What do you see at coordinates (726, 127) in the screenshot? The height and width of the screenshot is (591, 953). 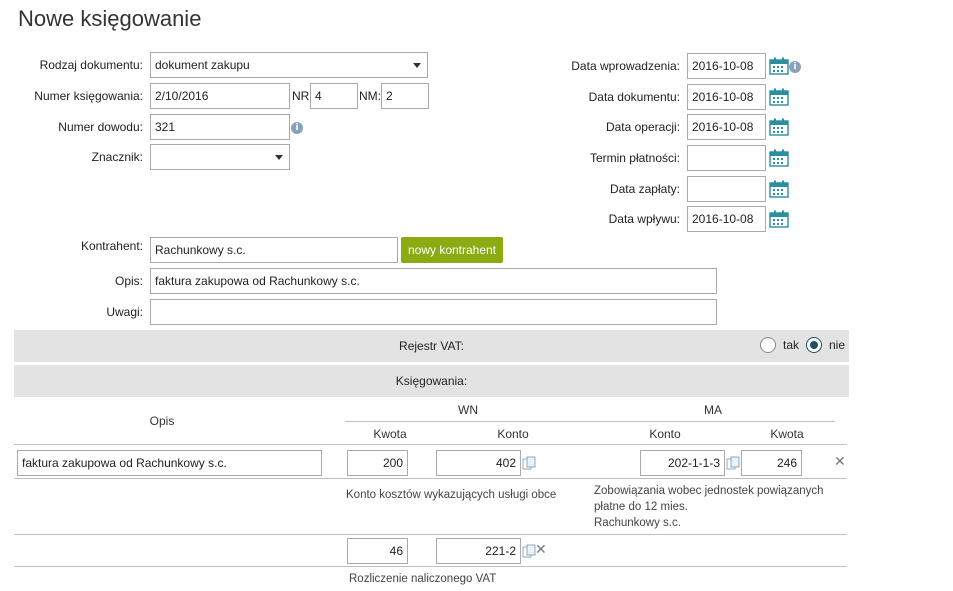 I see `data-operacji-input: 2016-10-08` at bounding box center [726, 127].